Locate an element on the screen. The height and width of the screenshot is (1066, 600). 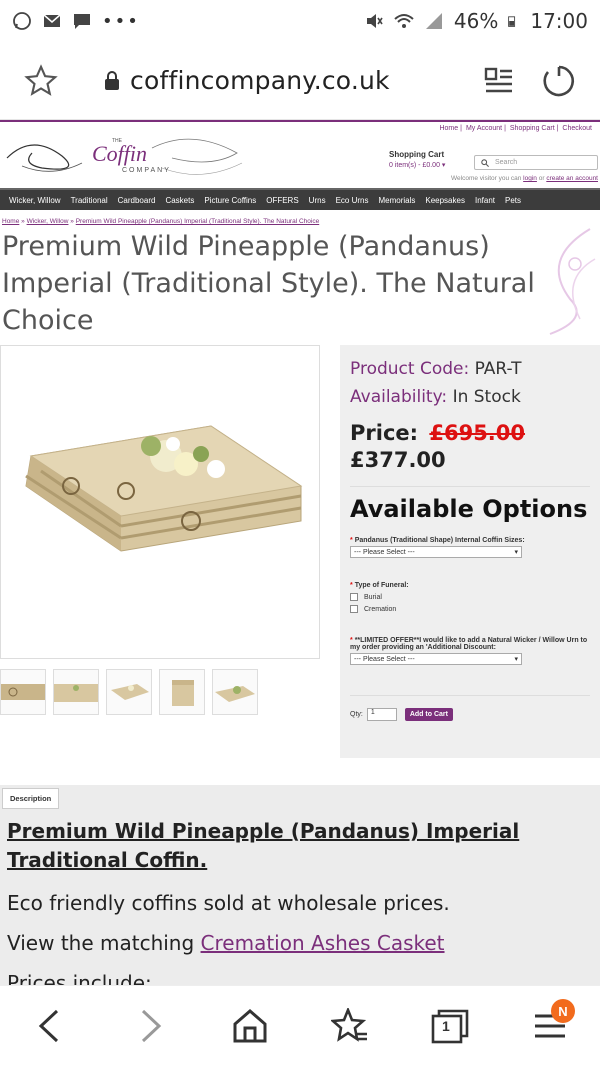
browser-toolbar: coffincompany.co.uk is located at coordinates (300, 81).